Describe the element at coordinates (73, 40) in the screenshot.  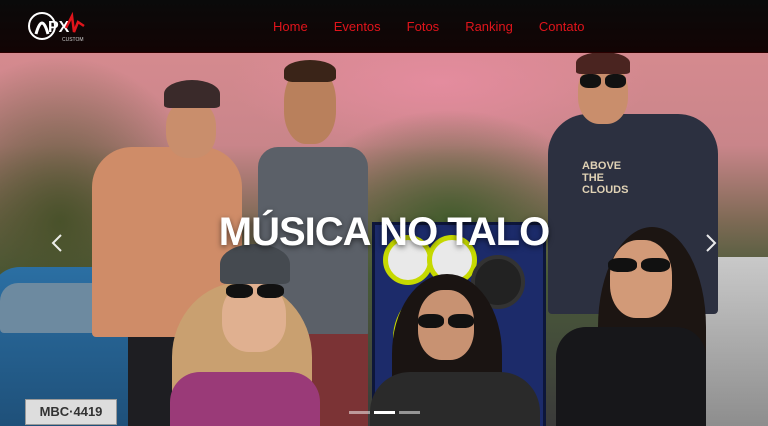
I see `svg-text: CUSTOM` at that location.